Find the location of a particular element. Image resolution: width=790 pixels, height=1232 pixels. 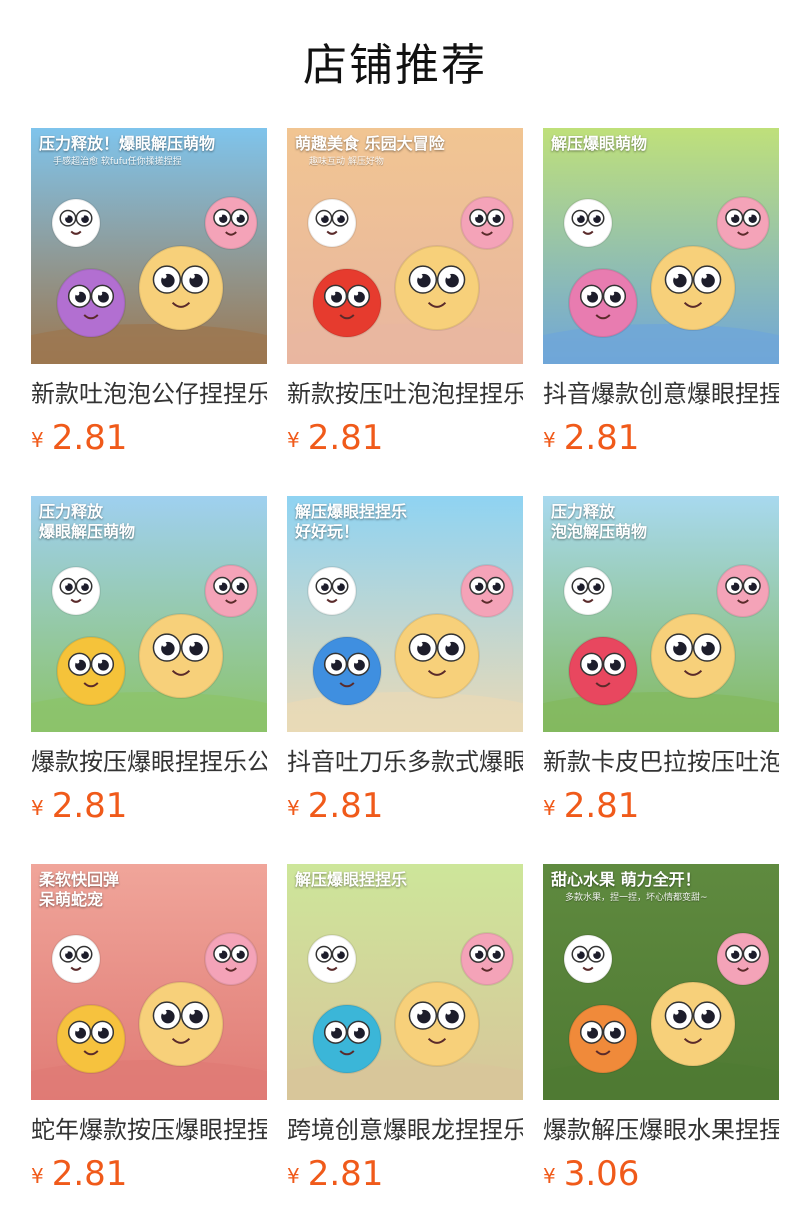

product-card: 压力释放 泡泡解压萌物新款卡皮巴拉按压吐泡泡 ¥2.81 is located at coordinates (661, 680).